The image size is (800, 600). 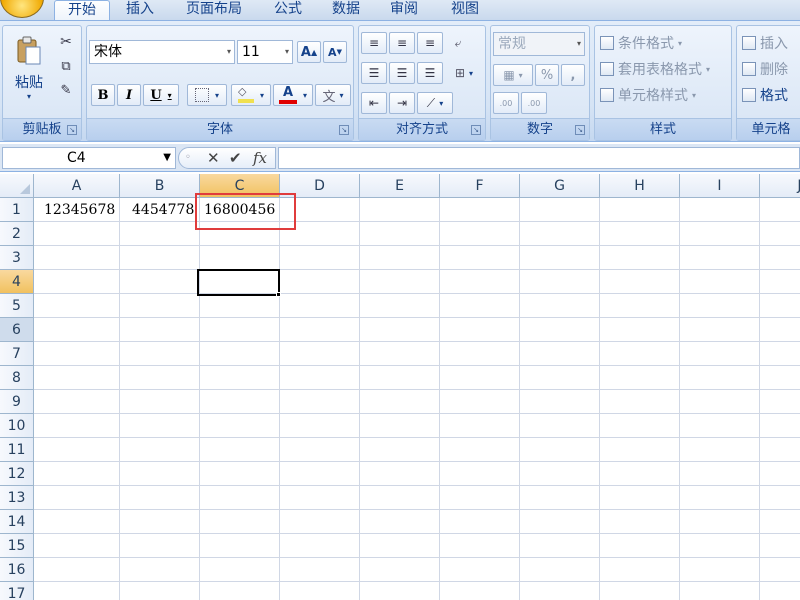 What do you see at coordinates (288, 10) in the screenshot?
I see `tab-formulas: 公式` at bounding box center [288, 10].